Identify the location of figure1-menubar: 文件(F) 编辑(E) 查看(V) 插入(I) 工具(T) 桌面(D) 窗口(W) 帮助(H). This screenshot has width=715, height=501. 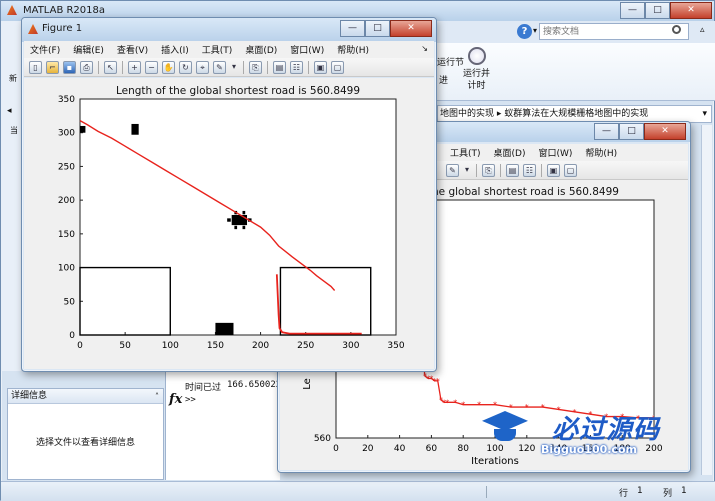
(229, 49).